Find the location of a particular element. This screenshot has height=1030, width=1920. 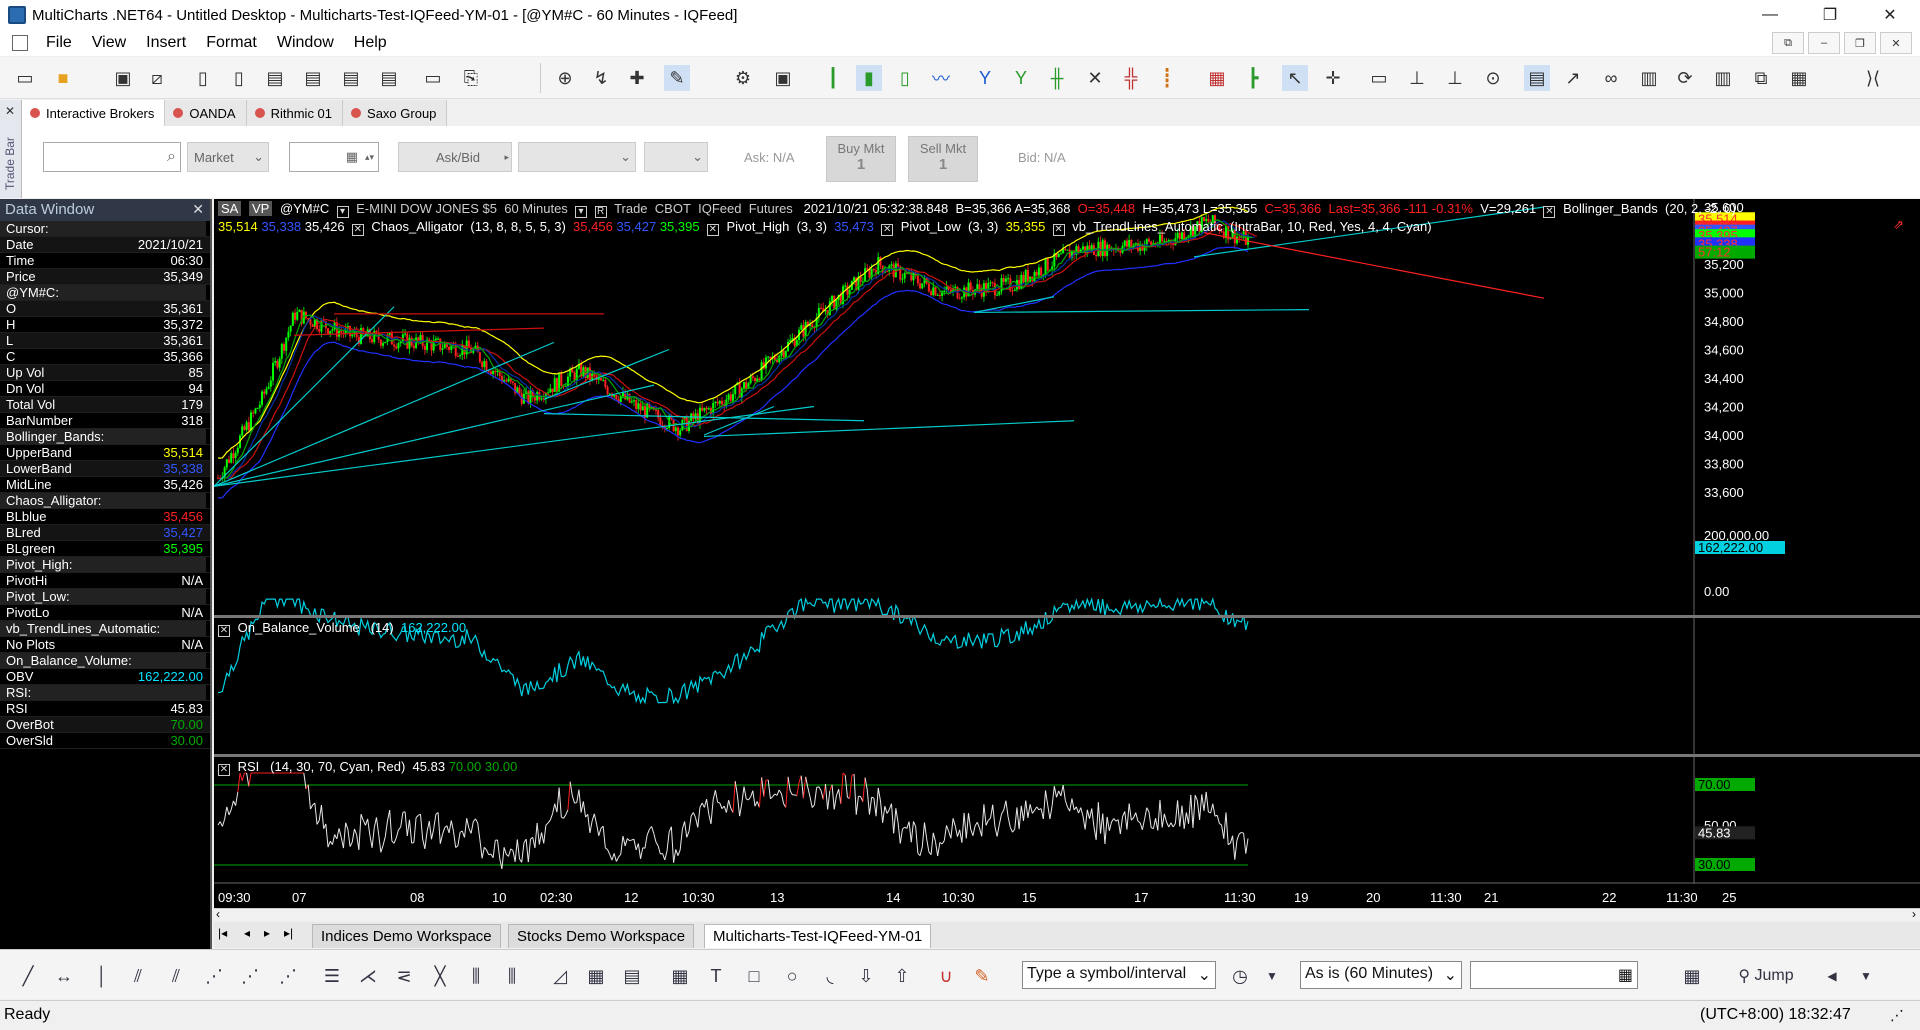

quantity-stepper: ▦ ▴▾ is located at coordinates (334, 157).